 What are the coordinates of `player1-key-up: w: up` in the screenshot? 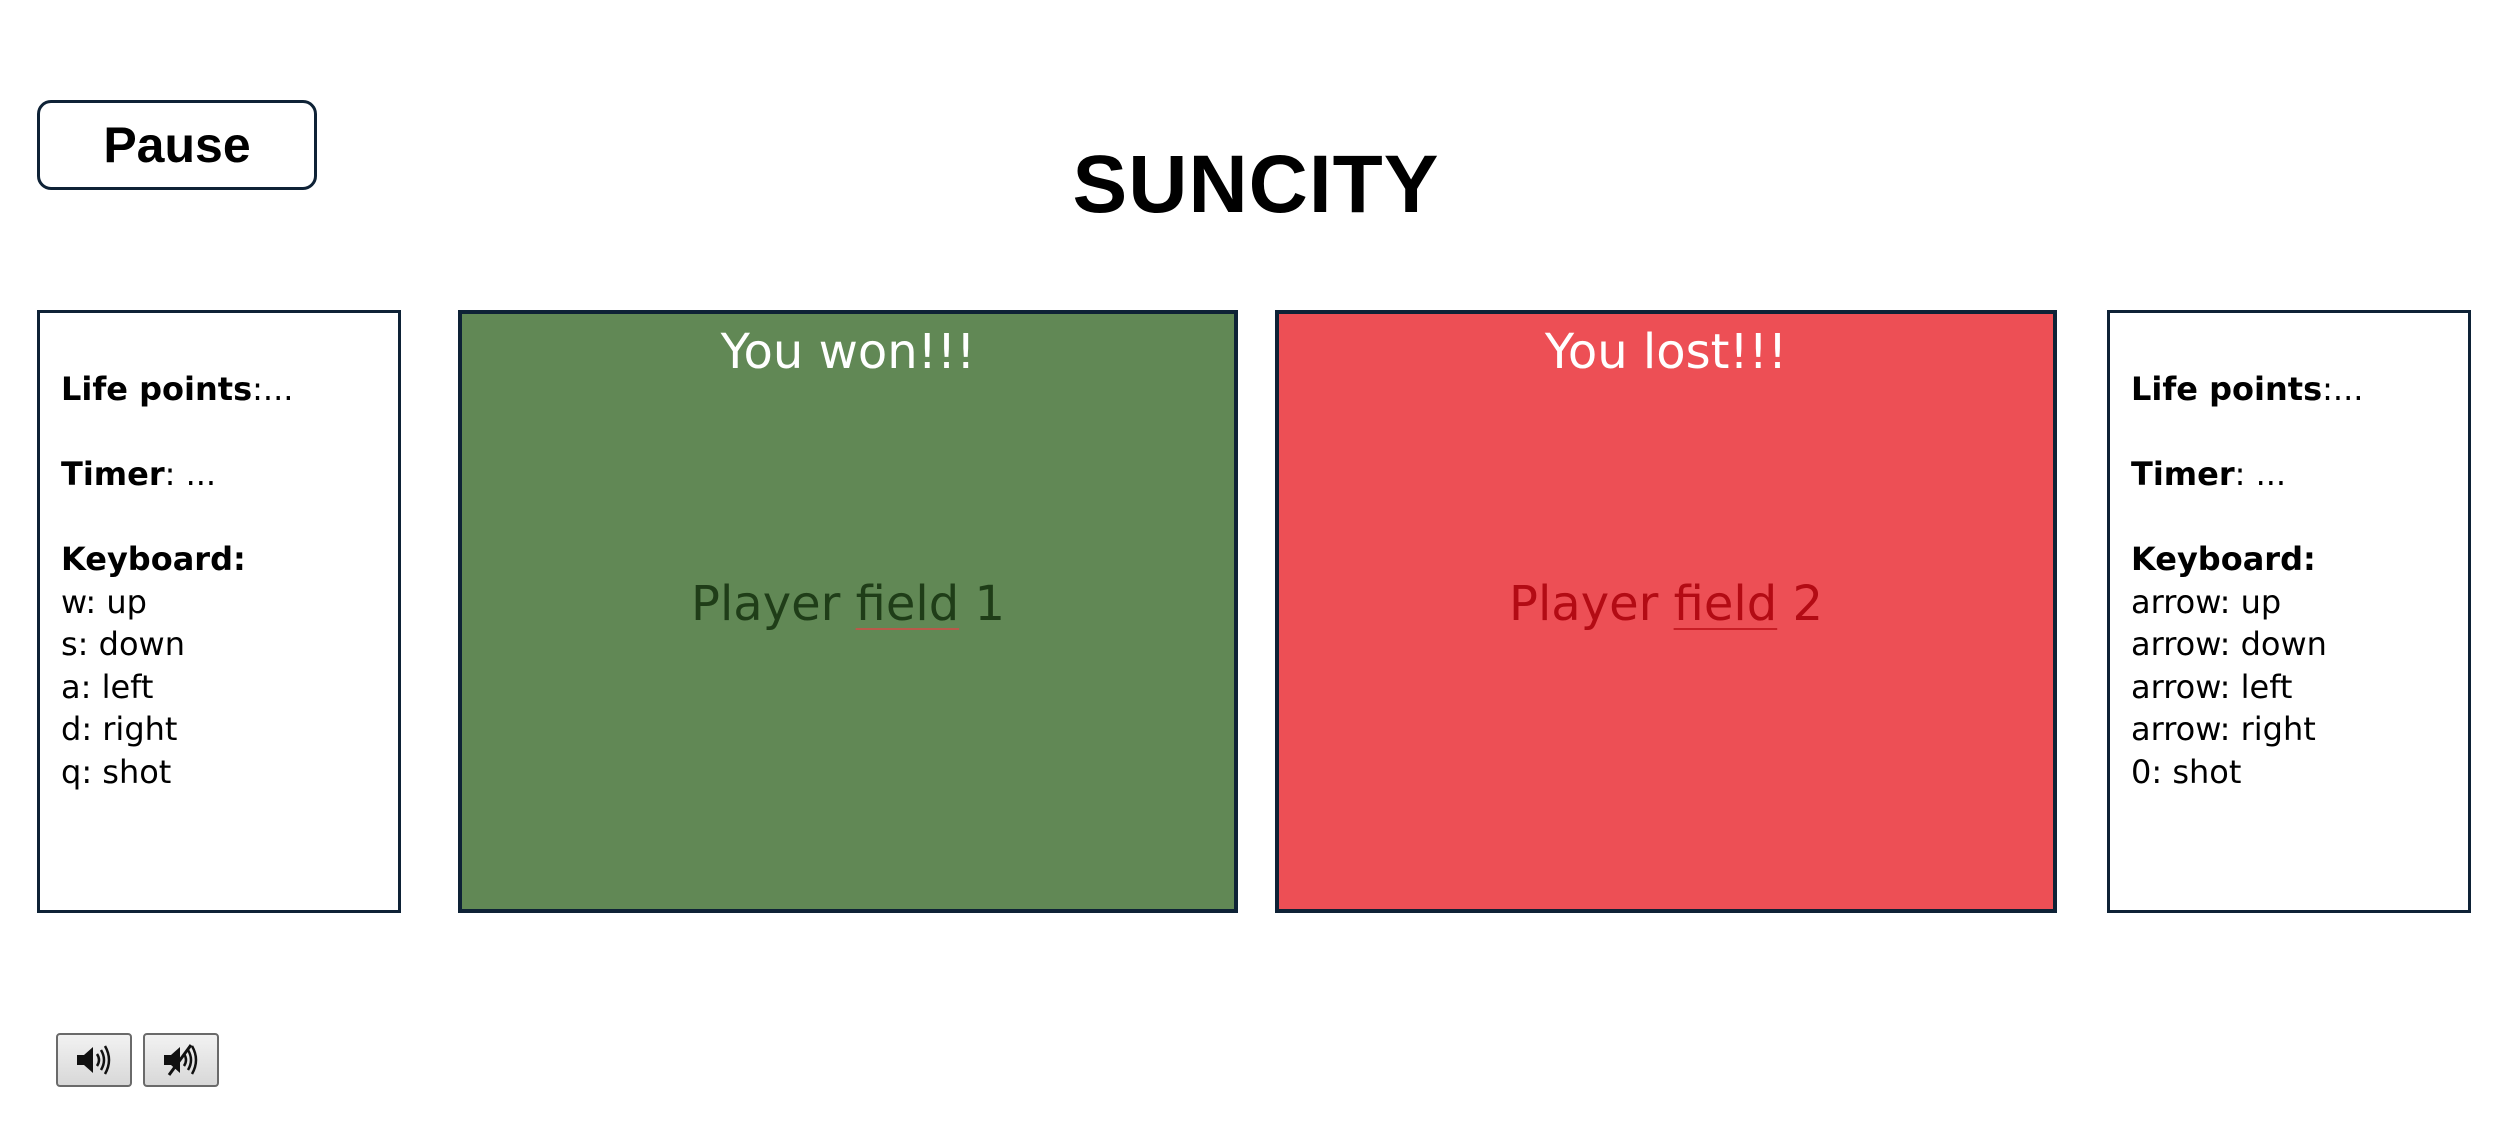 It's located at (104, 601).